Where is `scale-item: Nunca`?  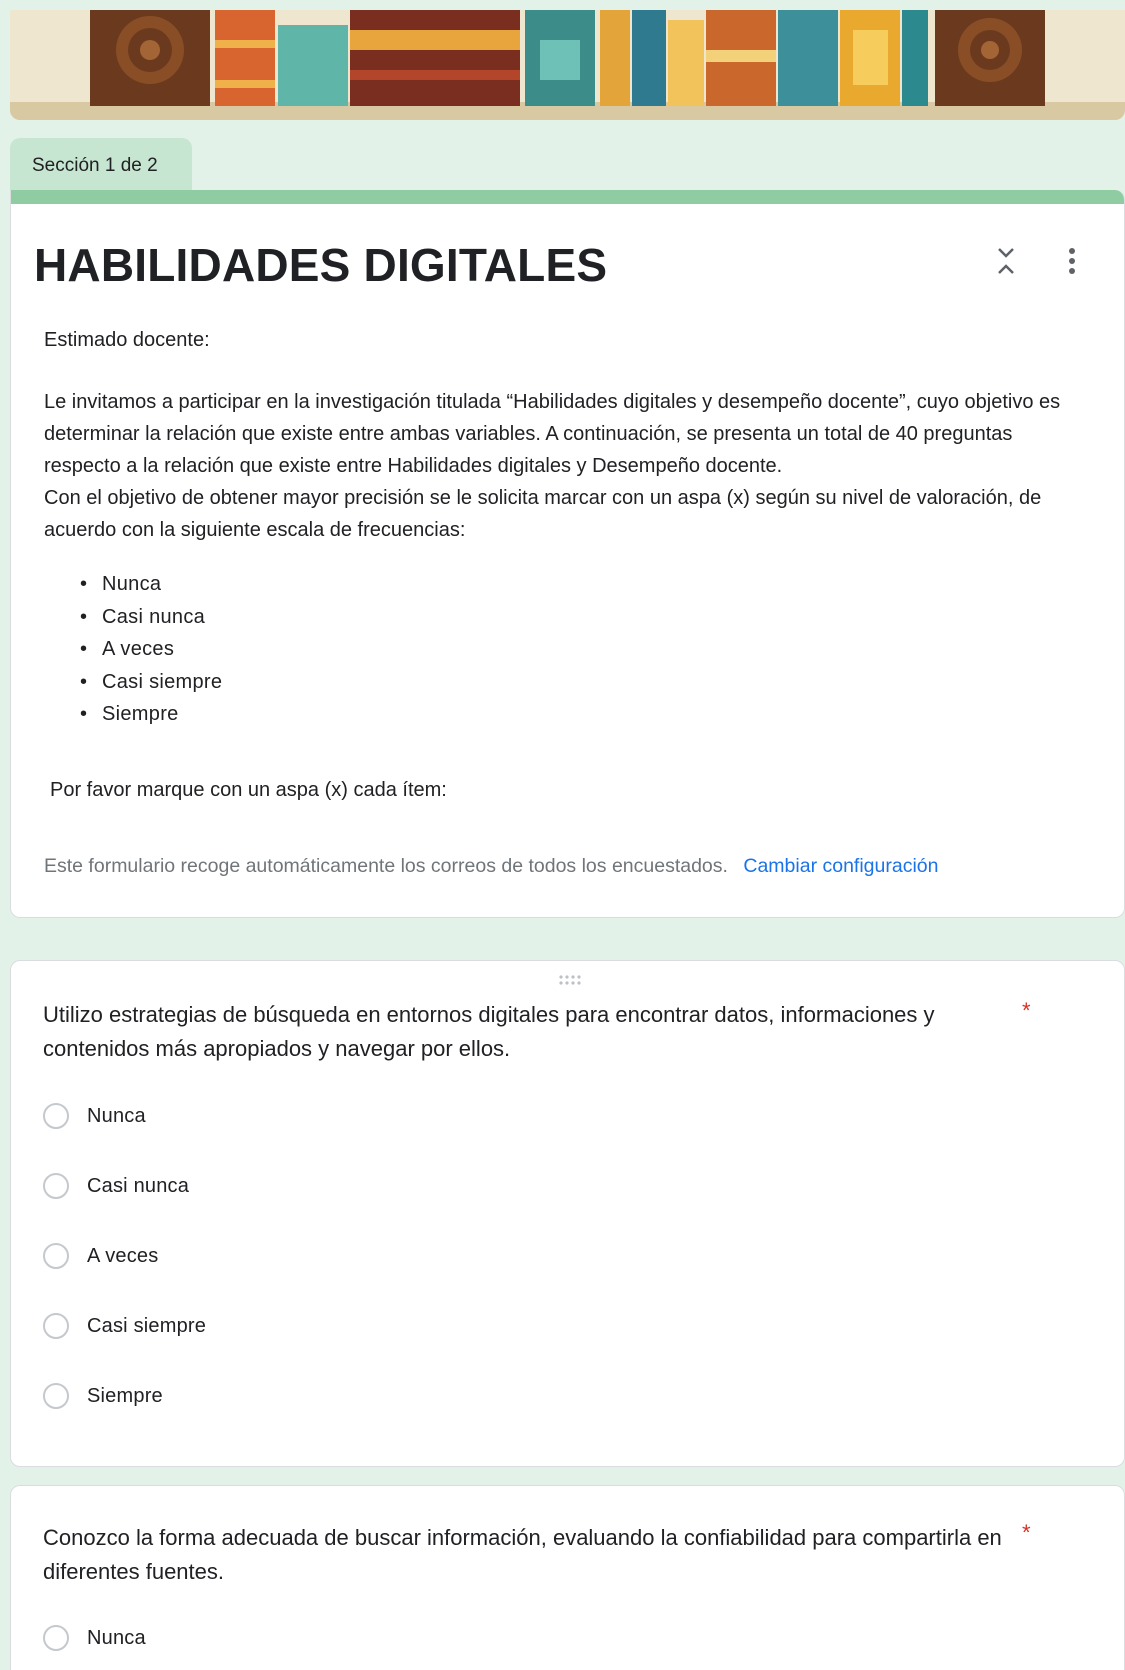 scale-item: Nunca is located at coordinates (151, 584).